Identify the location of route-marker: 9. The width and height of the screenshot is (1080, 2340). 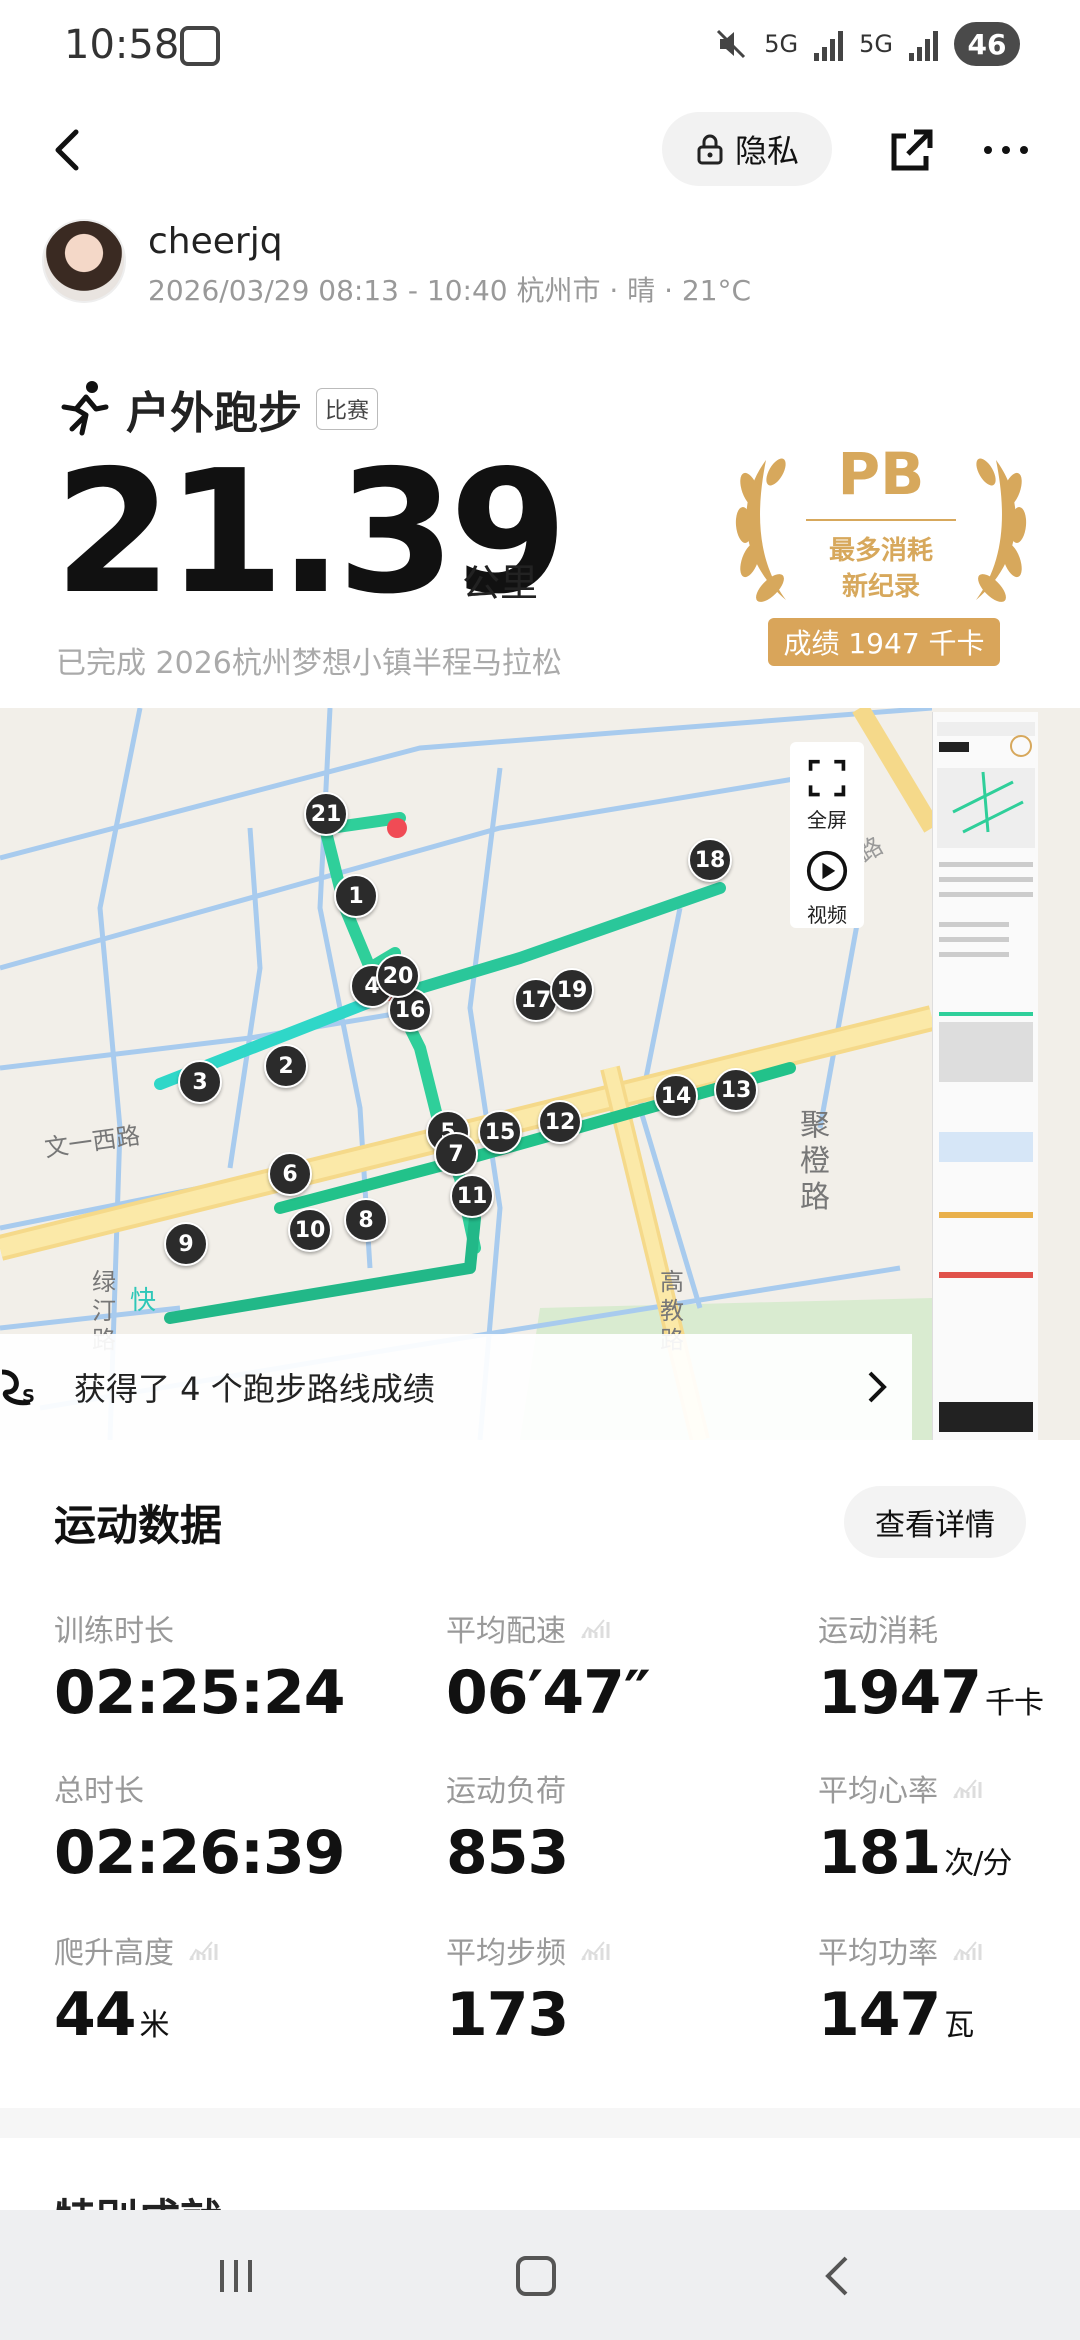
(186, 1244).